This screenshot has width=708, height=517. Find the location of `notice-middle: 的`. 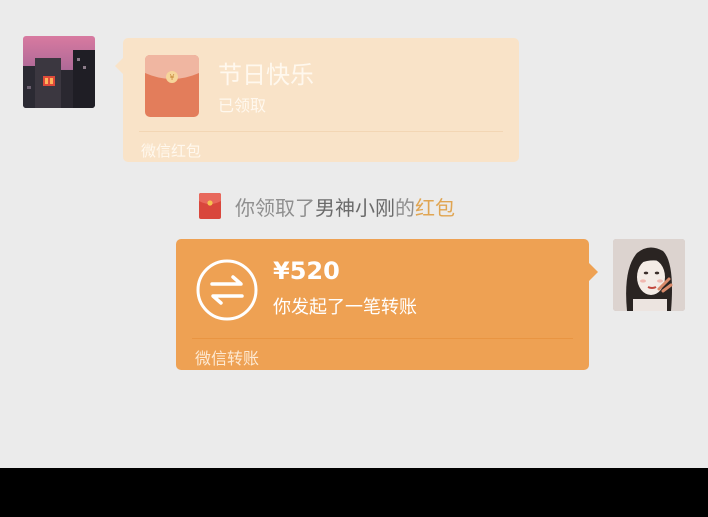

notice-middle: 的 is located at coordinates (405, 207).